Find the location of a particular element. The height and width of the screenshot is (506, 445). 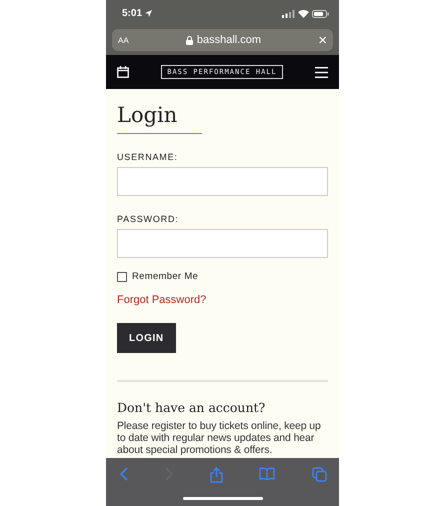

book-icon is located at coordinates (267, 473).